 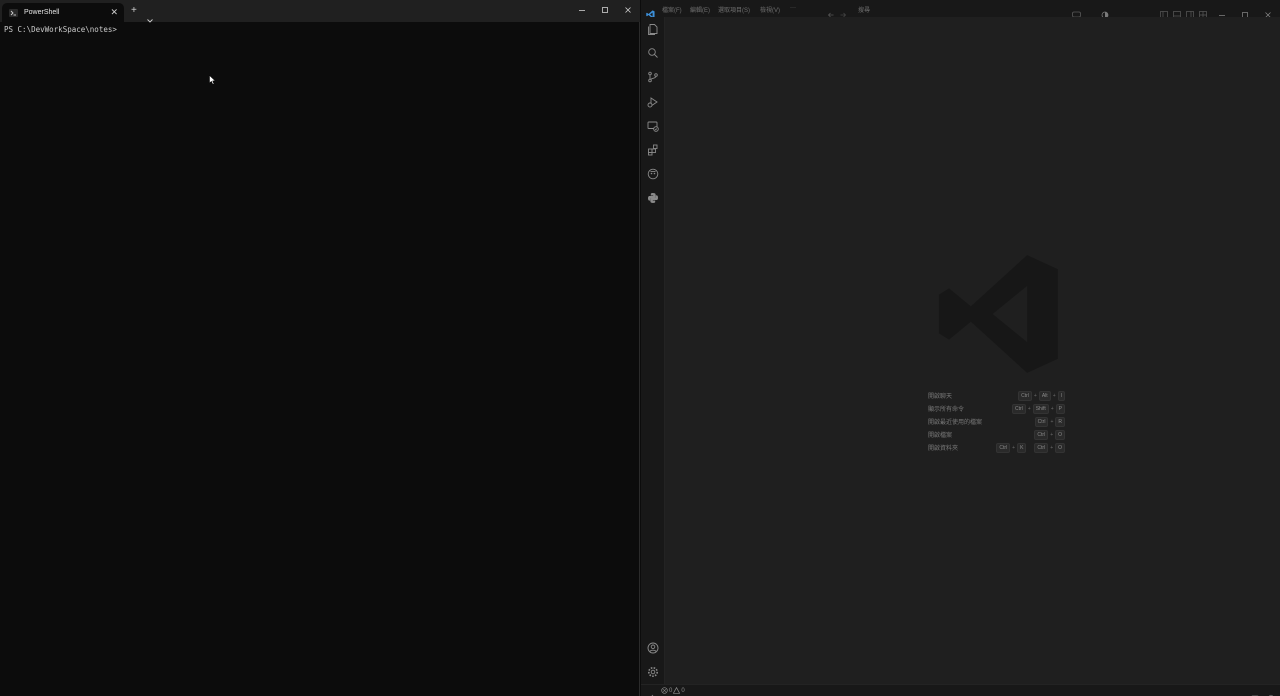 I want to click on ports-icon, so click(x=1255, y=691).